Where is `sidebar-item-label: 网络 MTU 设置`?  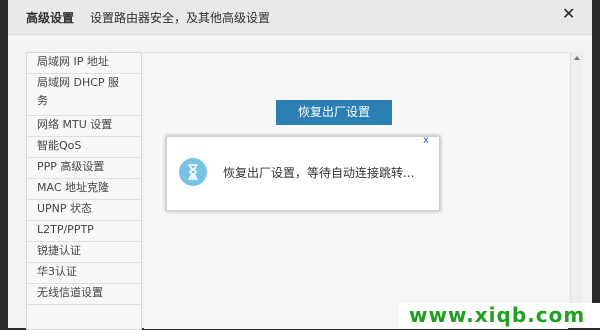 sidebar-item-label: 网络 MTU 设置 is located at coordinates (75, 124).